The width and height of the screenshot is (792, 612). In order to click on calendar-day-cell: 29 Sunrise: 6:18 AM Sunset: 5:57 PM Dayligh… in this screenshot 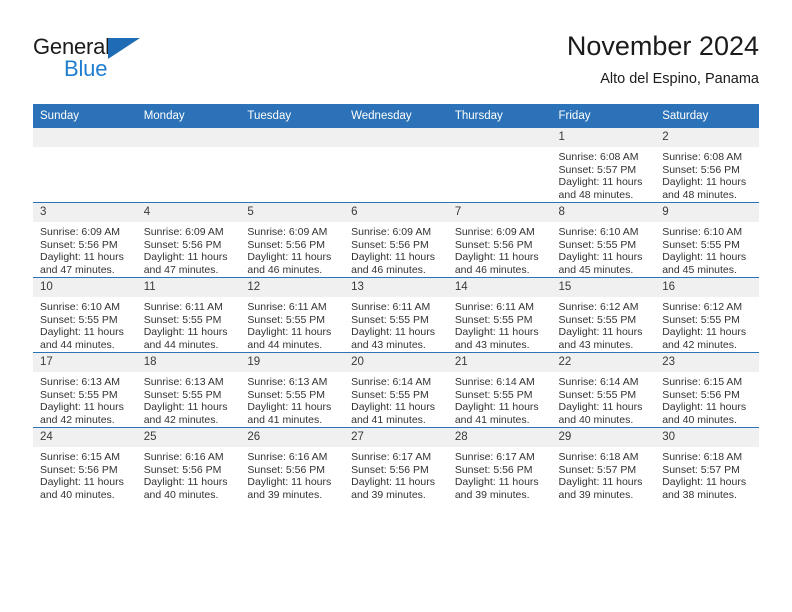, I will do `click(603, 464)`.